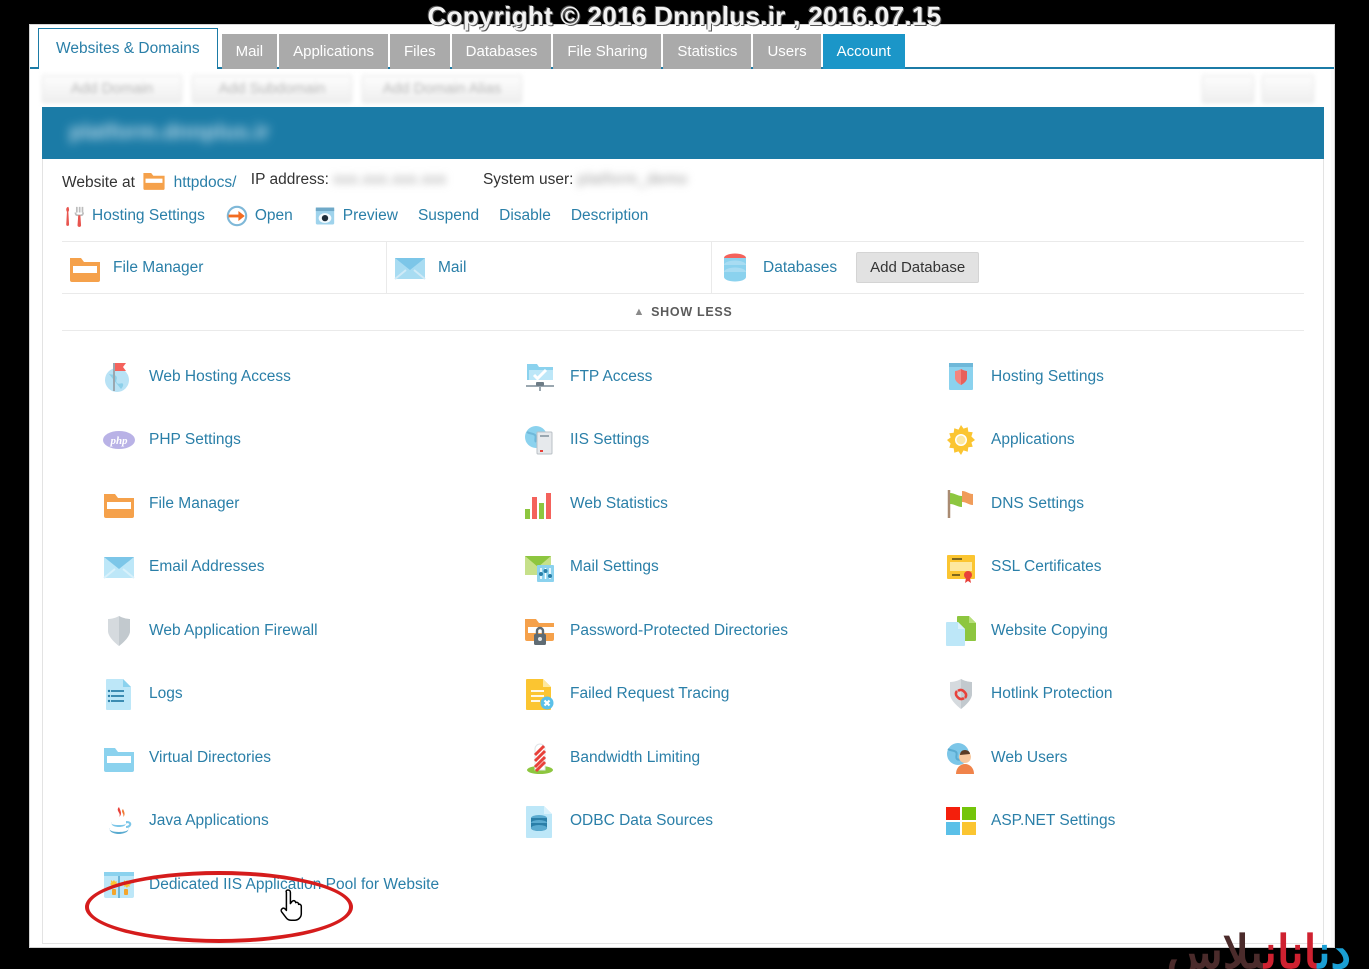 This screenshot has width=1369, height=969. Describe the element at coordinates (148, 216) in the screenshot. I see `hosting-settings-label: Hosting Settings` at that location.